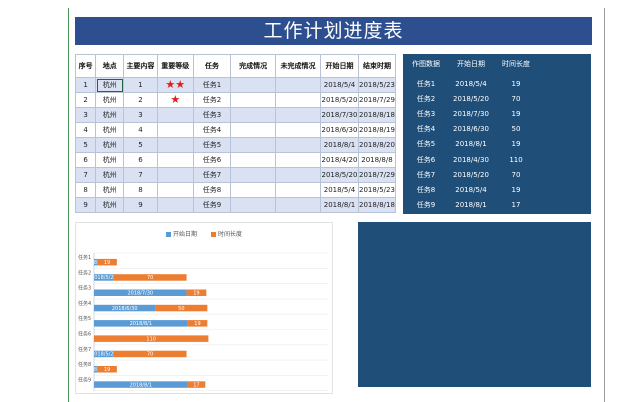 This screenshot has width=640, height=402. What do you see at coordinates (377, 160) in the screenshot?
I see `cell-end: 2018/8/8` at bounding box center [377, 160].